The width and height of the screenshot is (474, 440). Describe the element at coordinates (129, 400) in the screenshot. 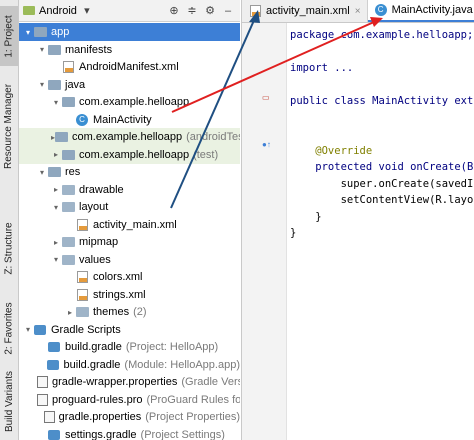

I see `tree-item: proguard-rules.pro (ProGuard Rules for` at that location.